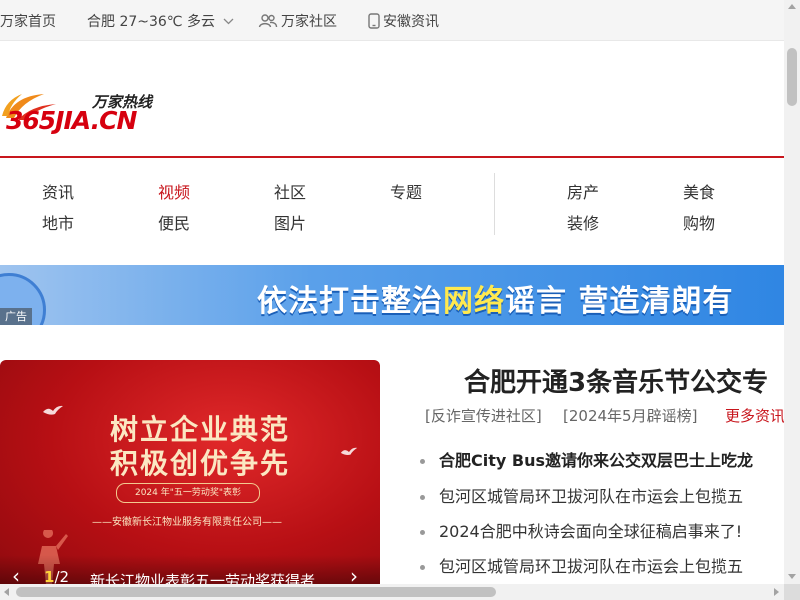 The height and width of the screenshot is (600, 800). Describe the element at coordinates (411, 22) in the screenshot. I see `app-label: 安徽资讯` at that location.